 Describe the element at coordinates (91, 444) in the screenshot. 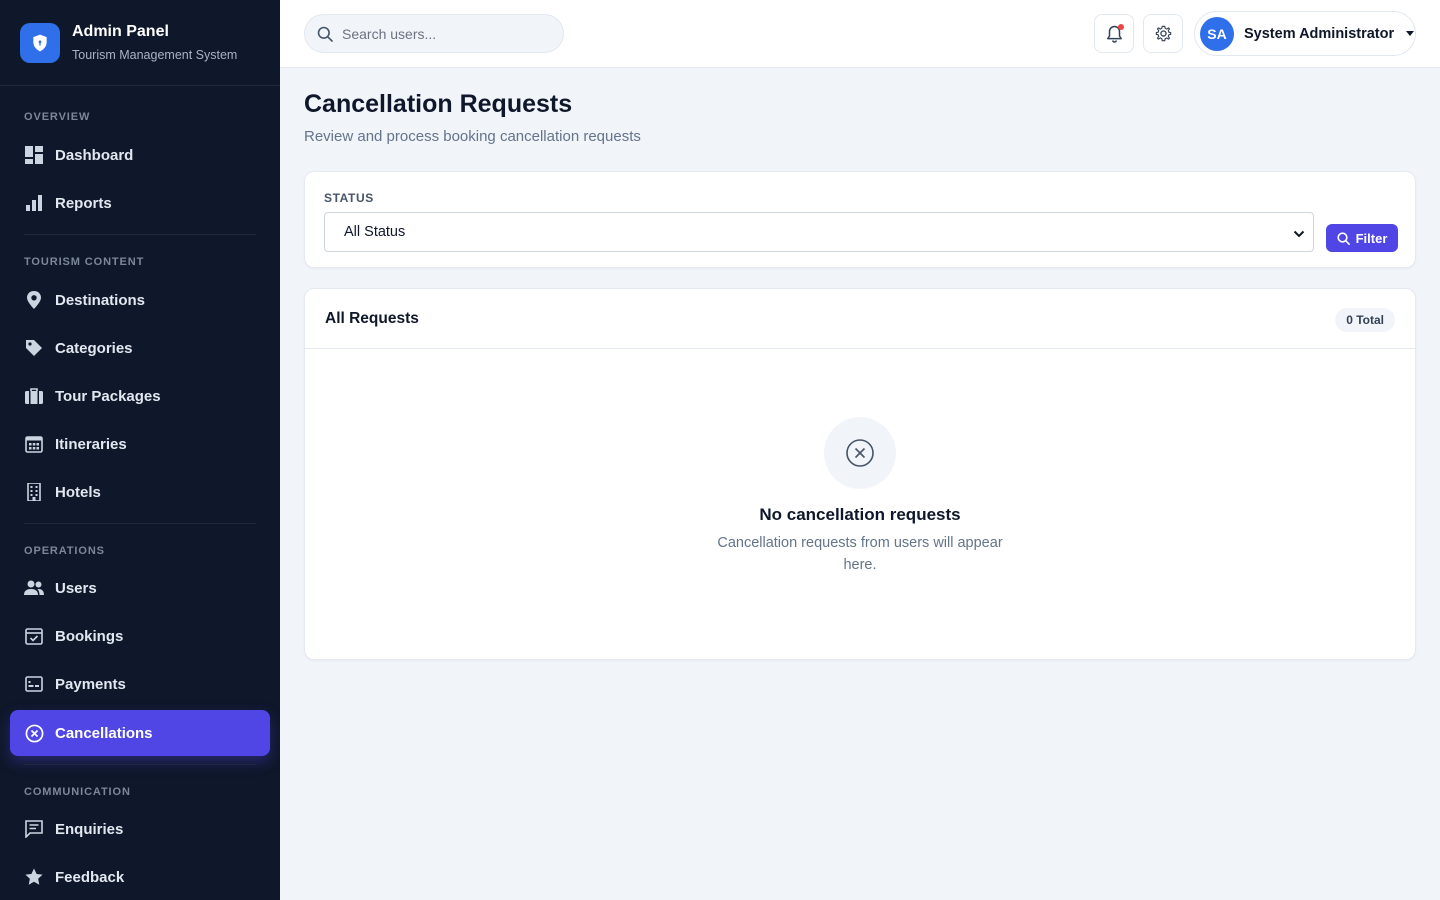

I see `sidebar-item-label: Itineraries` at that location.